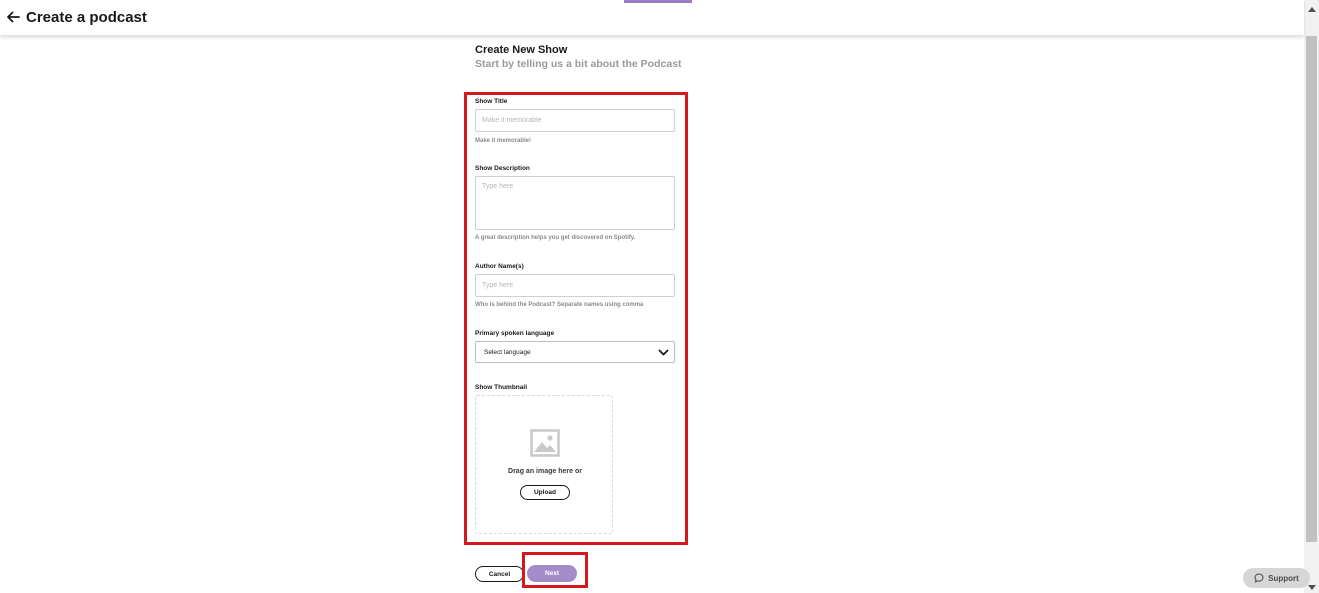 The image size is (1319, 593). Describe the element at coordinates (515, 333) in the screenshot. I see `language-label: Primary spoken language` at that location.